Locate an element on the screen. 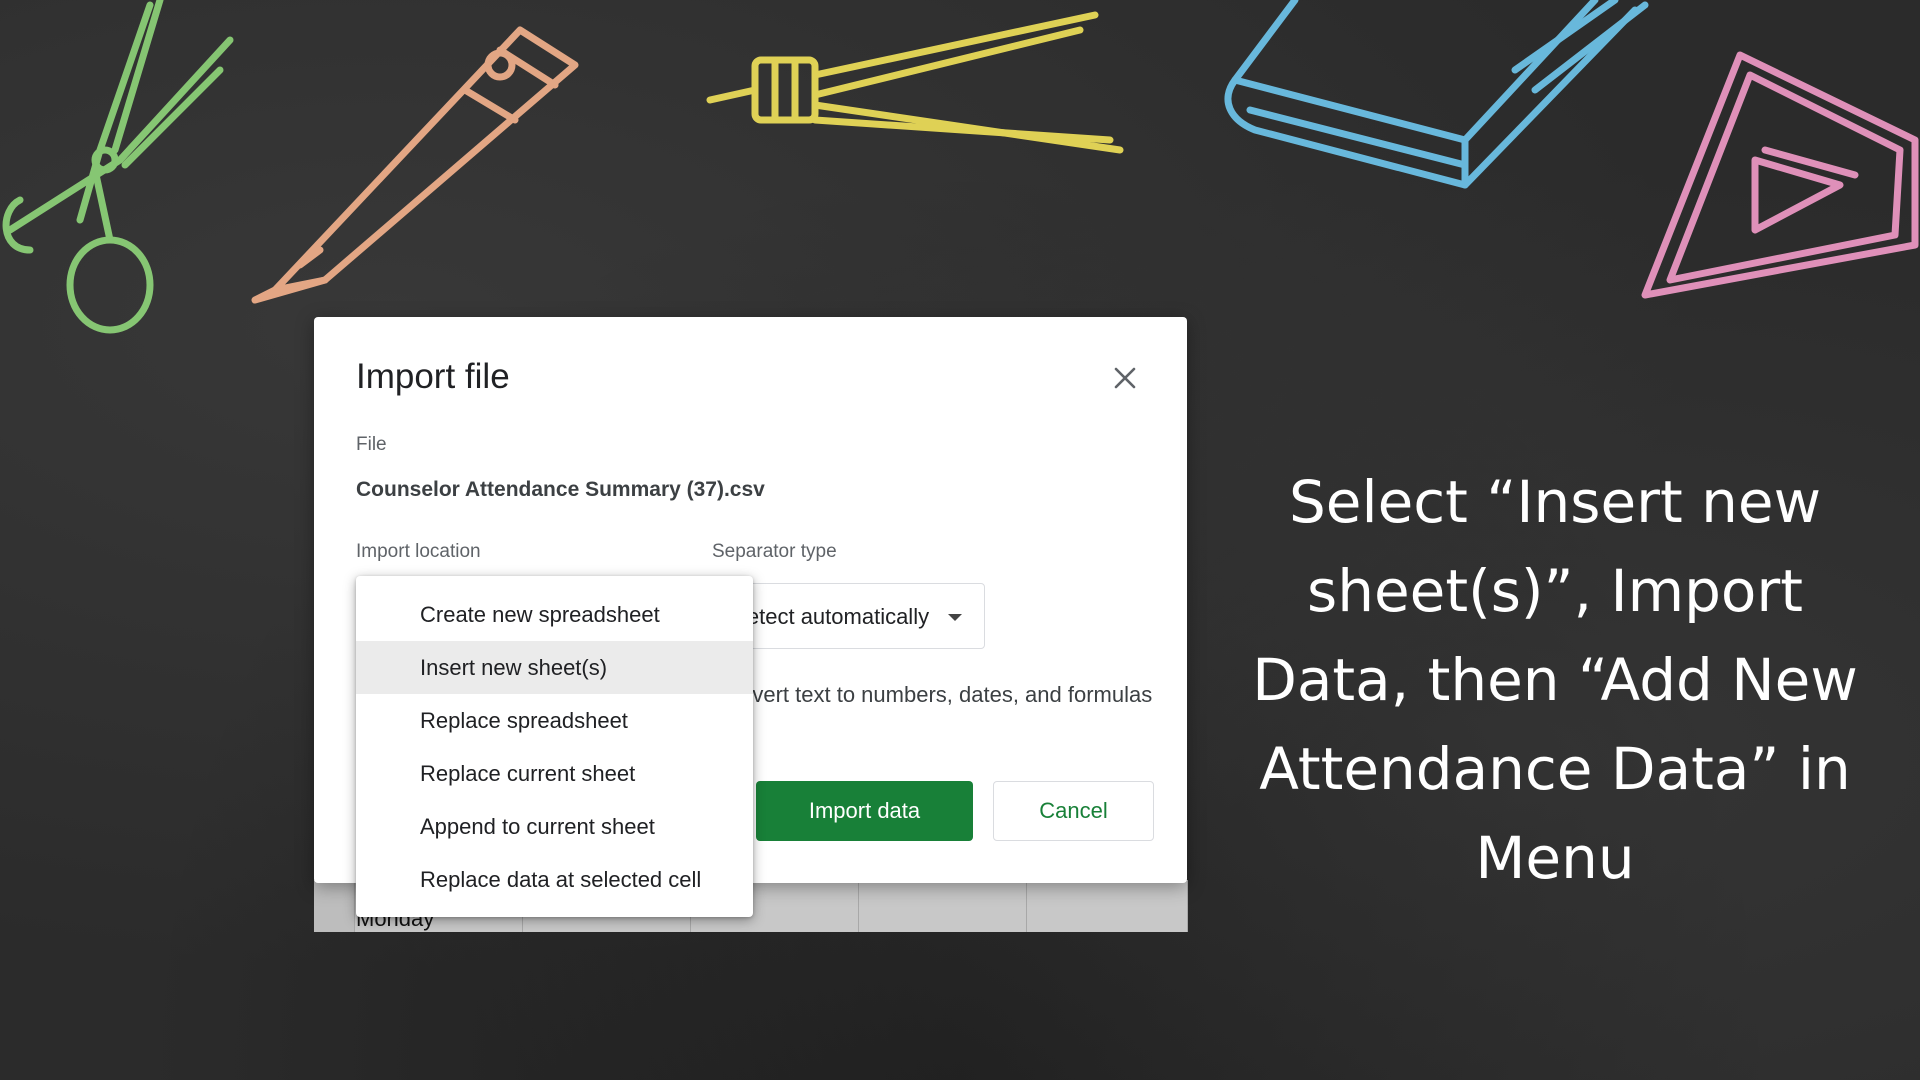 Image resolution: width=1920 pixels, height=1080 pixels. file-name: Counselor Attendance Summary (37).csv is located at coordinates (560, 489).